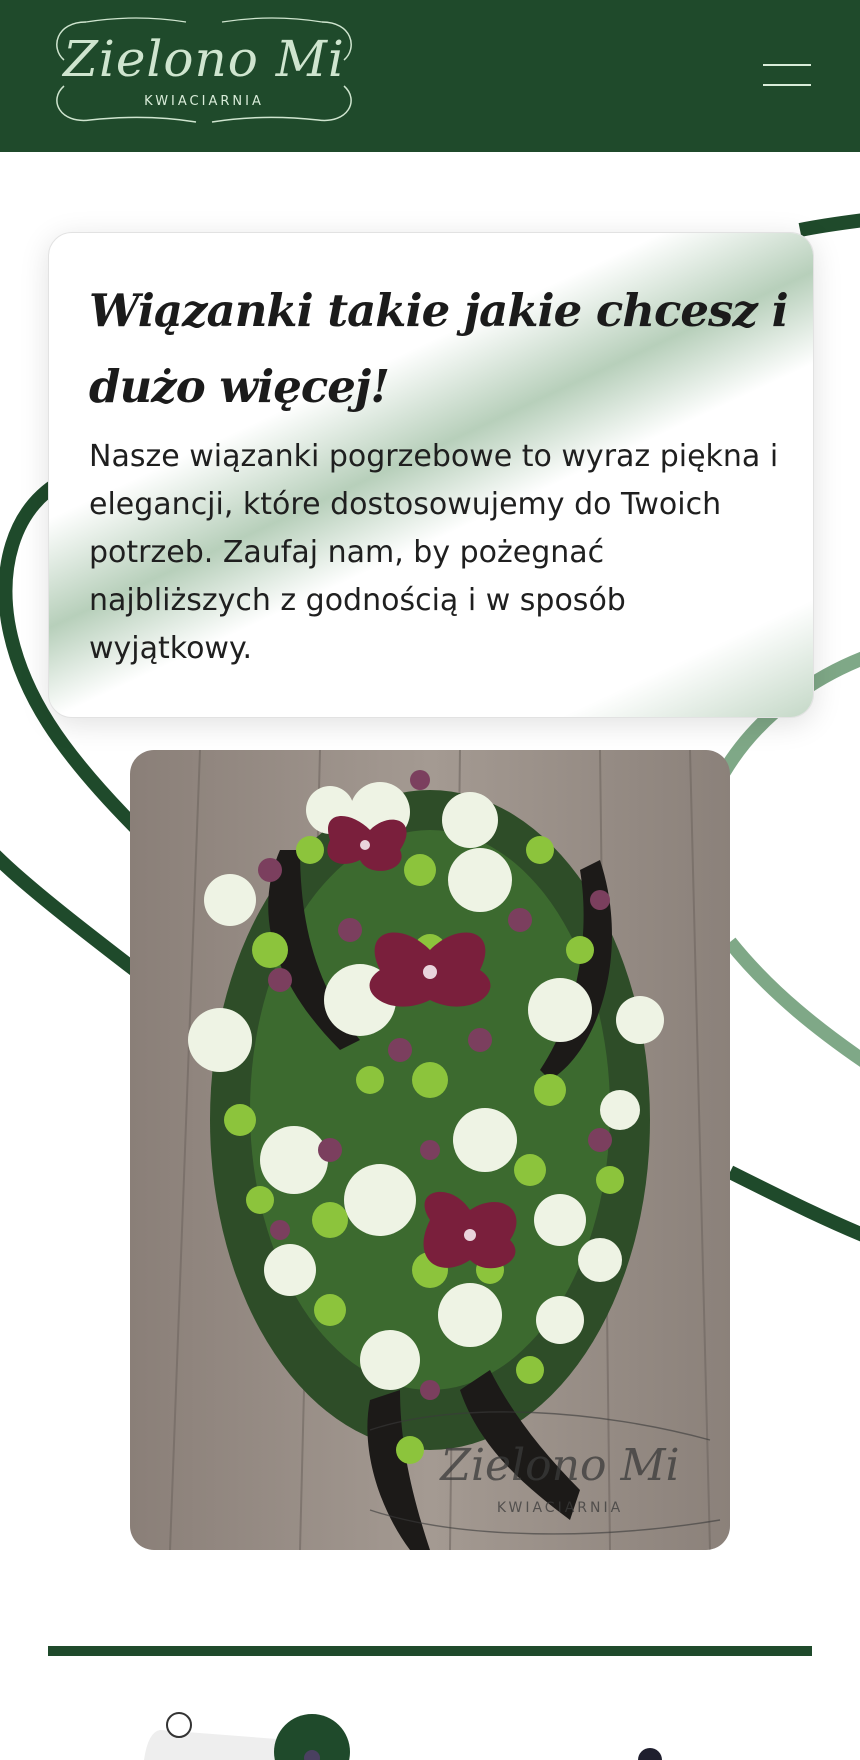  Describe the element at coordinates (204, 59) in the screenshot. I see `logo-name: Zielono Mi` at that location.